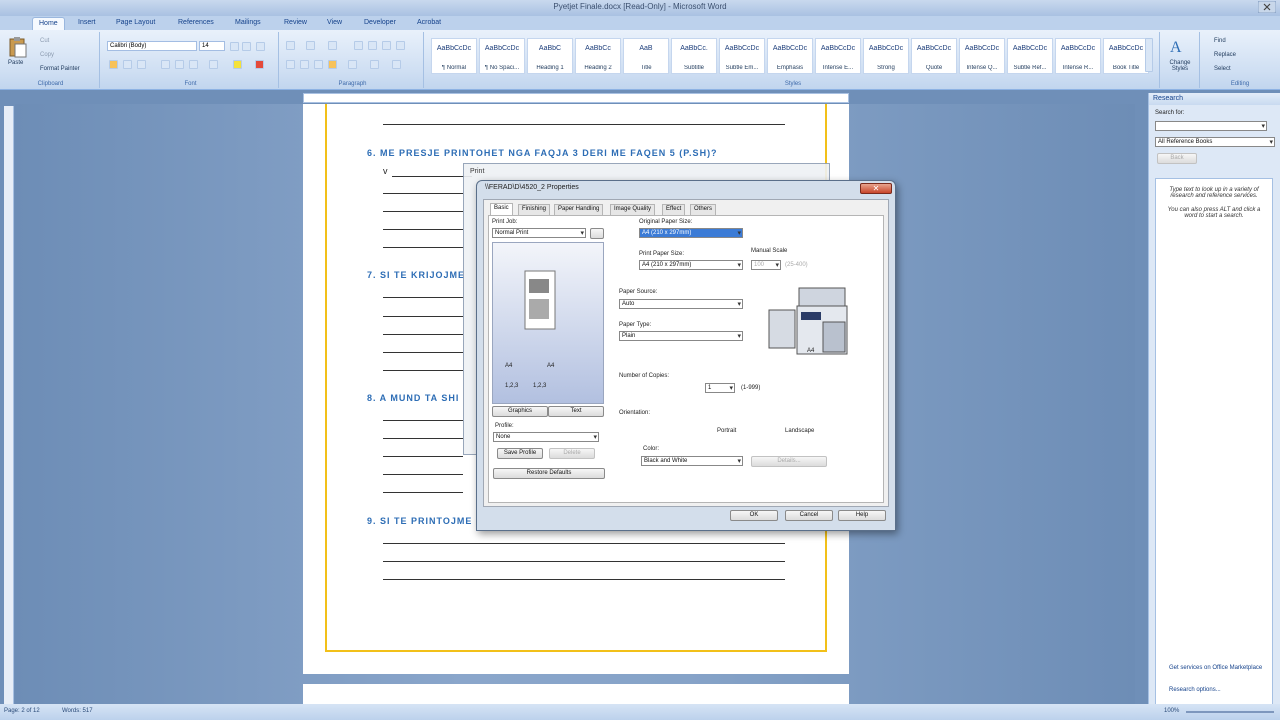 This screenshot has width=1280, height=720. Describe the element at coordinates (790, 56) in the screenshot. I see `style-tile: AaBbCcDc Emphasis` at that location.